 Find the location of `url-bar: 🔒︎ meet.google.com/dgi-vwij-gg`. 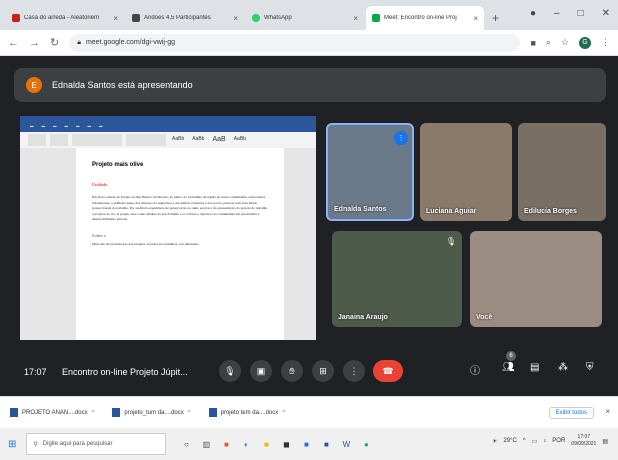

url-bar: 🔒︎ meet.google.com/dgi-vwij-gg is located at coordinates (295, 42).